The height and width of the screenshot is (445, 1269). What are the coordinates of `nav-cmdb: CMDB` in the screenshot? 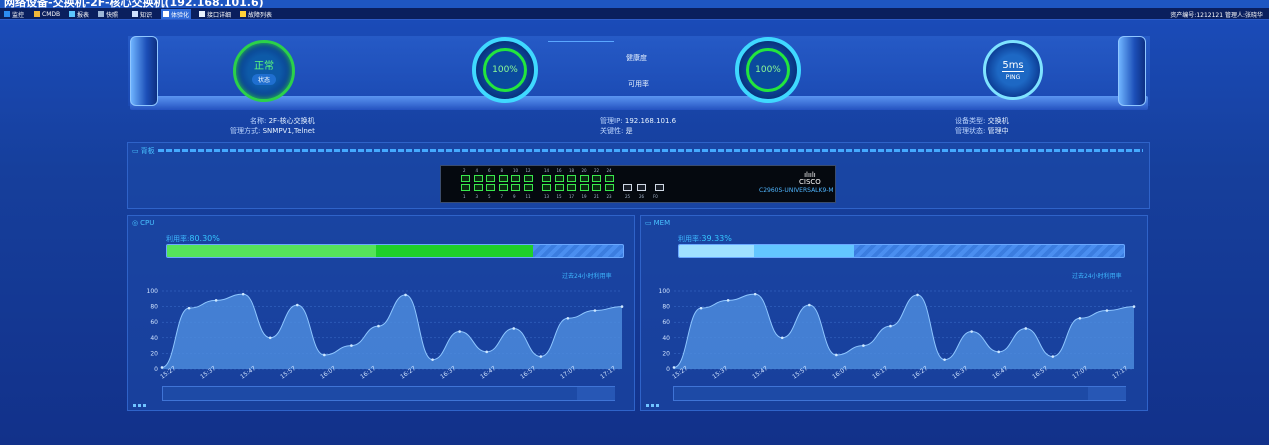 It's located at (47, 14).